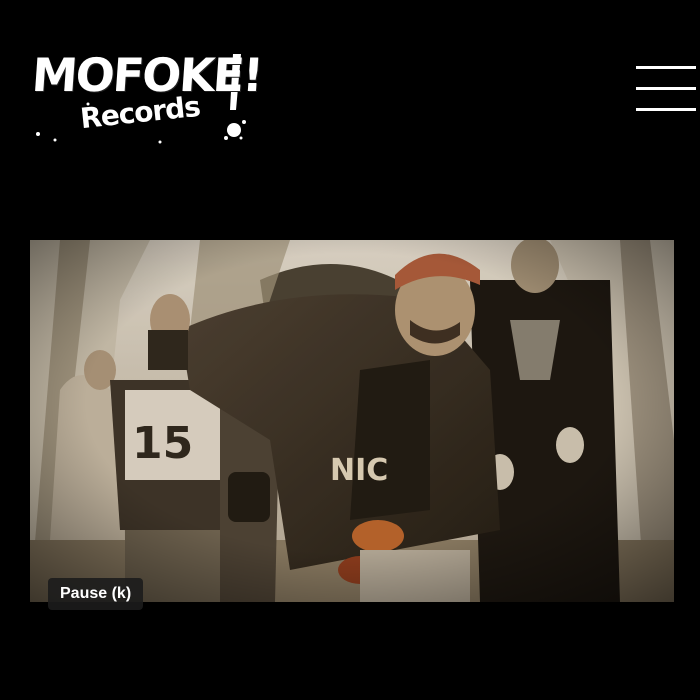  Describe the element at coordinates (96, 594) in the screenshot. I see `pause-tooltip: Pause (k)` at that location.